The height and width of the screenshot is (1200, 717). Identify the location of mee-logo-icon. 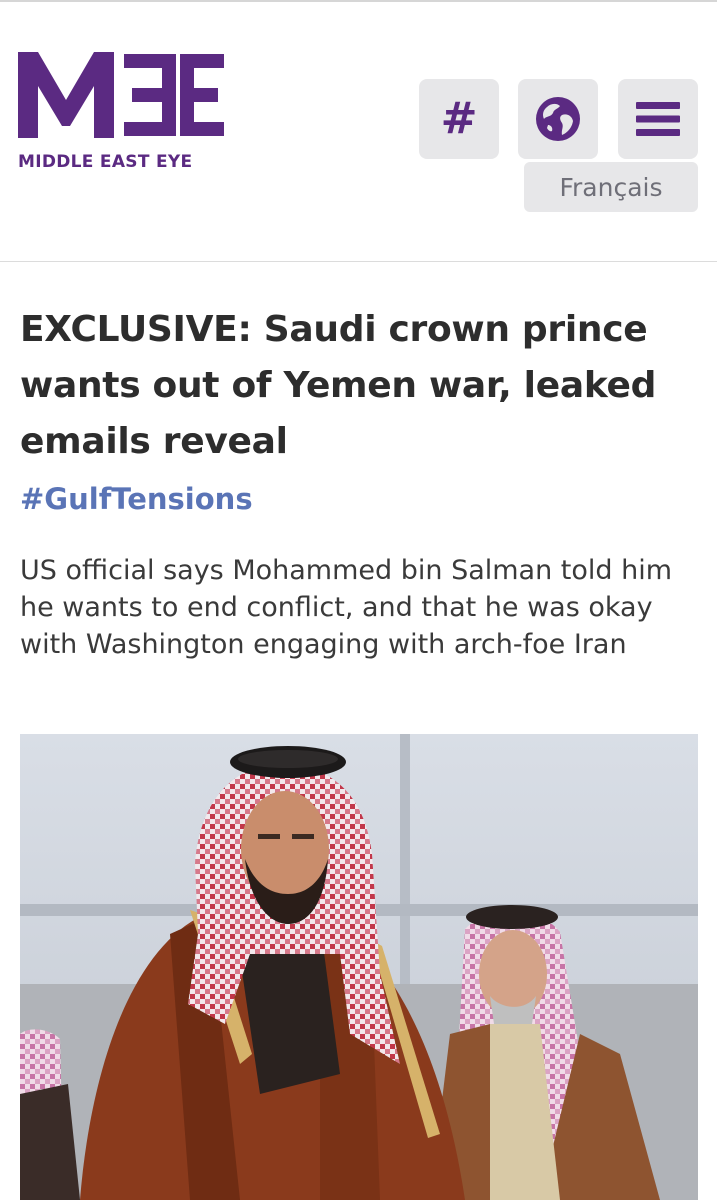
(121, 95).